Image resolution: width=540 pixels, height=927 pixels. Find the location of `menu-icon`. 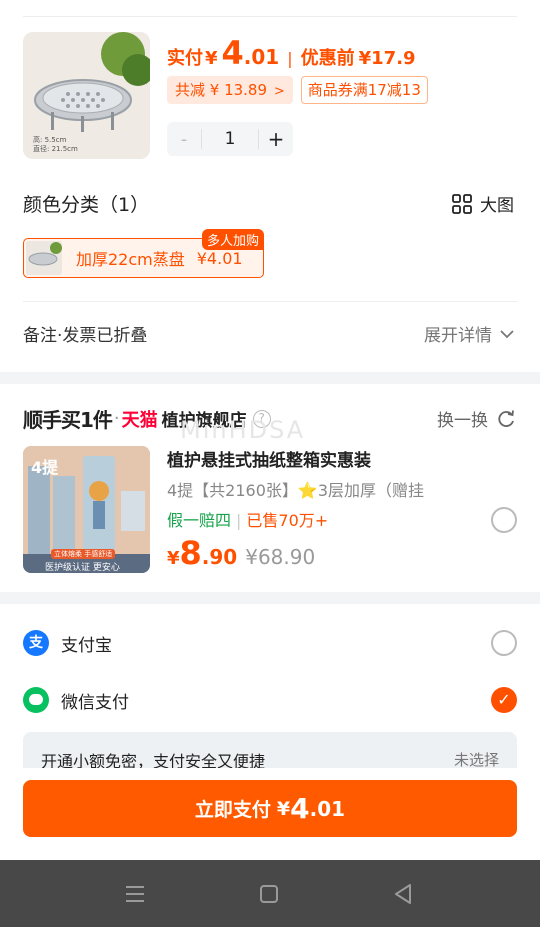

menu-icon is located at coordinates (135, 894).